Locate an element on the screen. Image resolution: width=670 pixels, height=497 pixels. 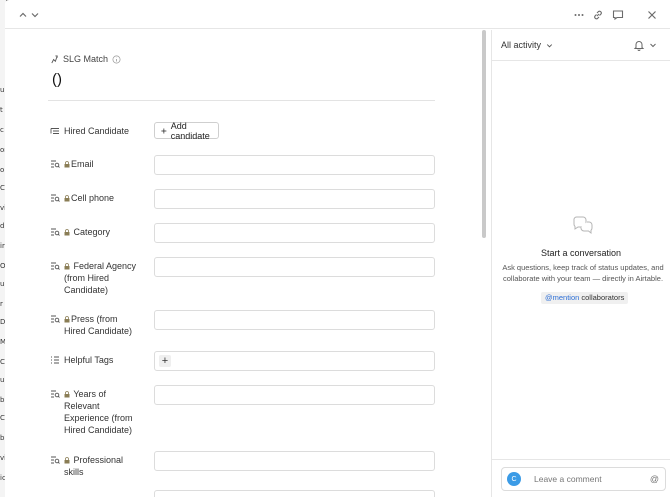
field-label-text: Professional skills is located at coordinates (94, 466).